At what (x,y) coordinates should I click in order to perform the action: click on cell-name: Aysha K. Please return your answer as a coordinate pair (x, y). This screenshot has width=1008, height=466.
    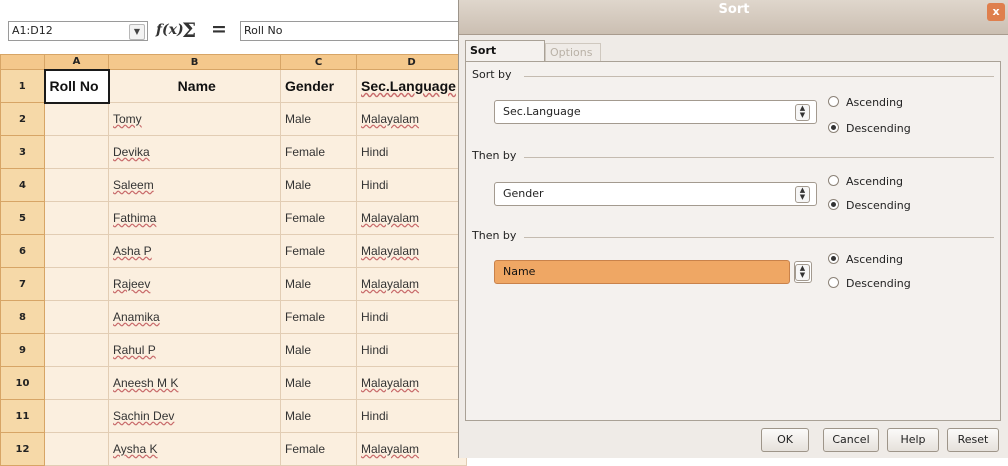
    Looking at the image, I should click on (194, 449).